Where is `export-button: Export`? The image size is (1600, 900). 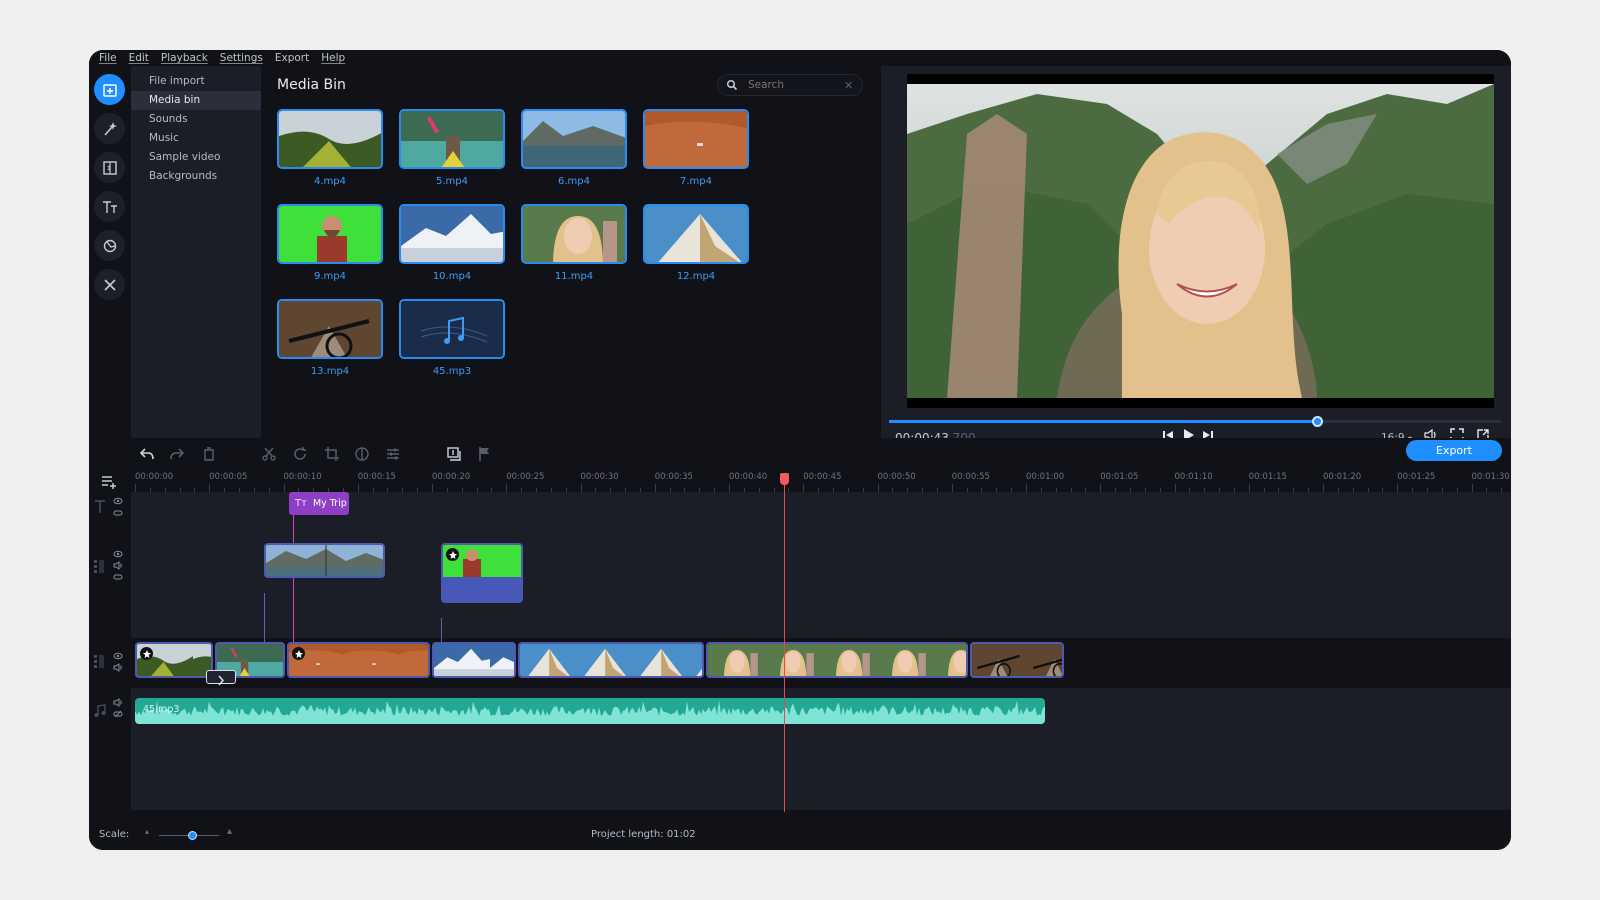
export-button: Export is located at coordinates (1454, 450).